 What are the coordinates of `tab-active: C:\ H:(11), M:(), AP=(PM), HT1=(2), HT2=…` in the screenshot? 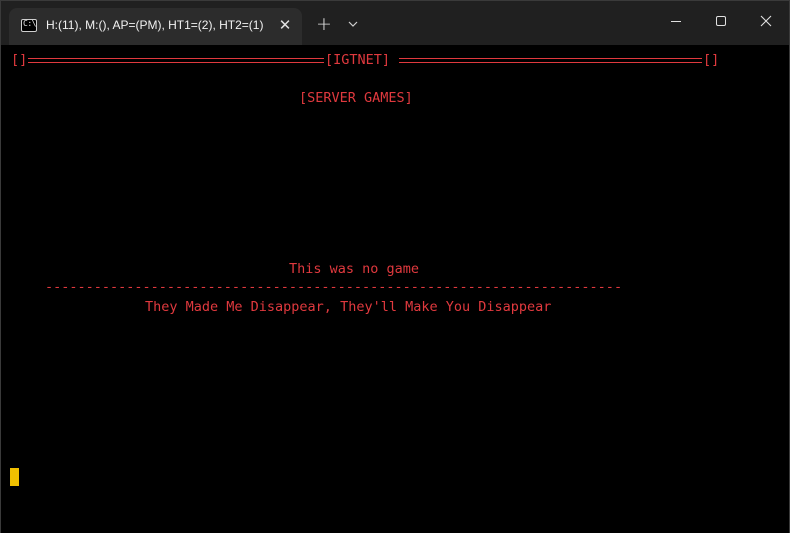 It's located at (155, 26).